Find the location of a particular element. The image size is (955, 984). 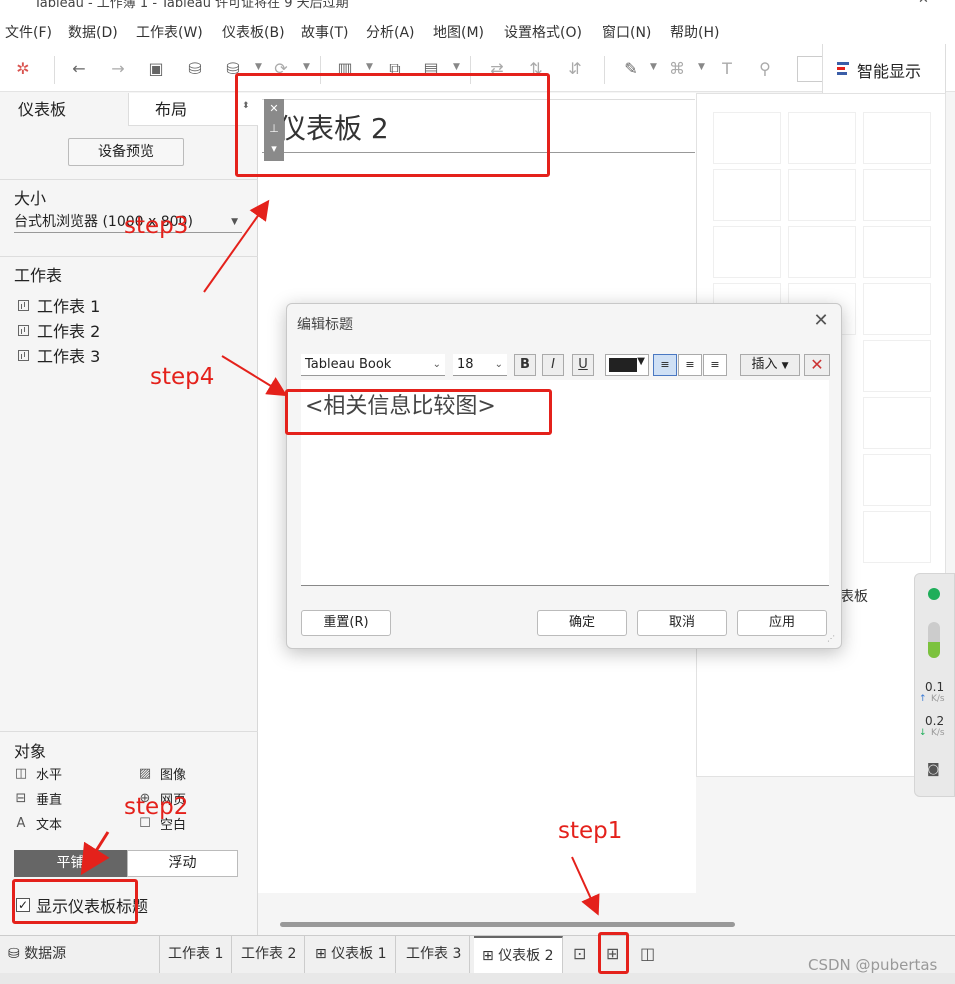

annotation-step4: step4 is located at coordinates (182, 377).